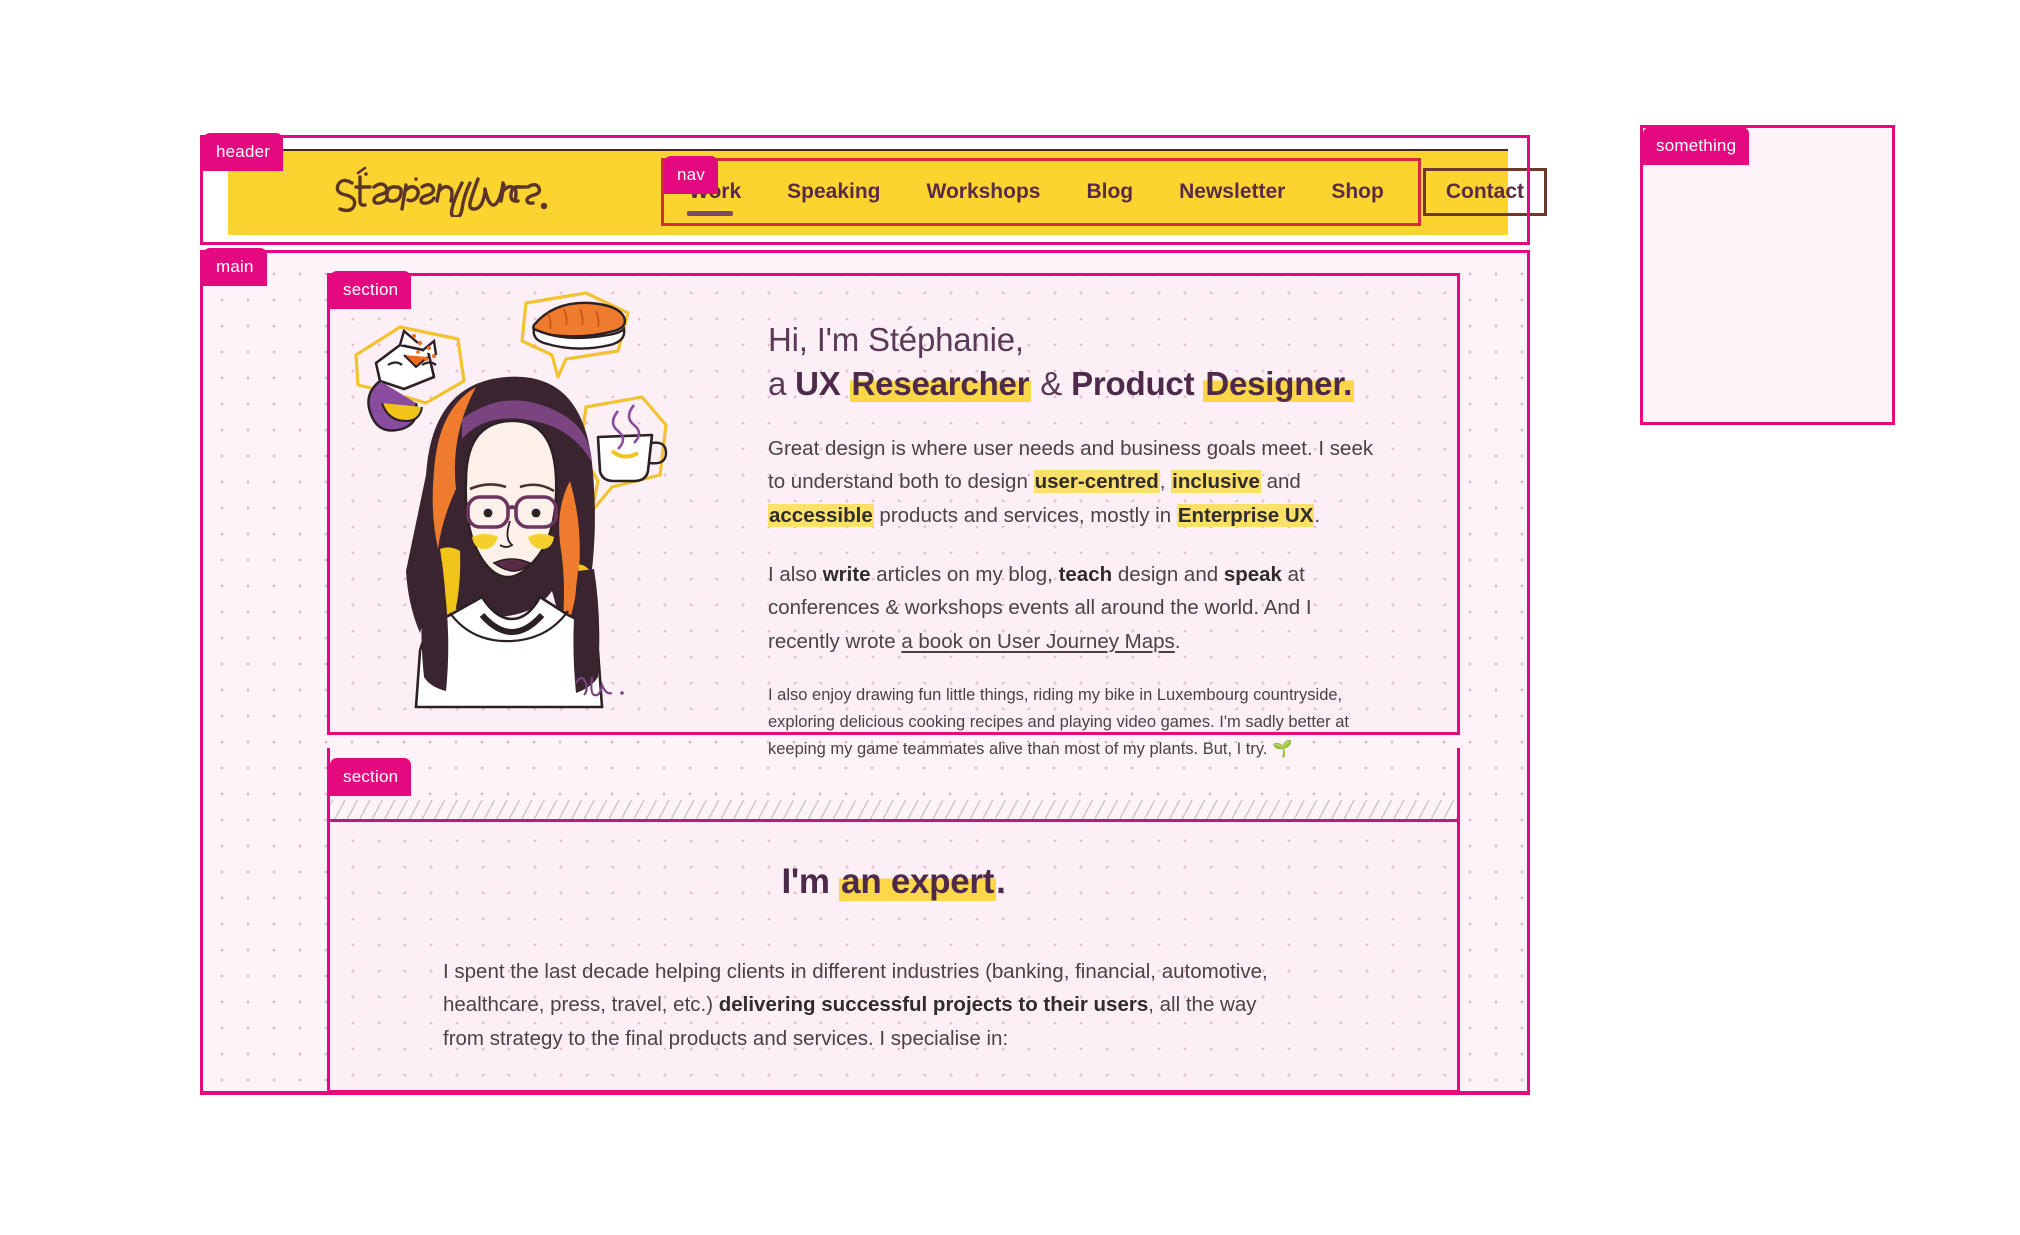  What do you see at coordinates (691, 175) in the screenshot?
I see `nav-tag-label: nav` at bounding box center [691, 175].